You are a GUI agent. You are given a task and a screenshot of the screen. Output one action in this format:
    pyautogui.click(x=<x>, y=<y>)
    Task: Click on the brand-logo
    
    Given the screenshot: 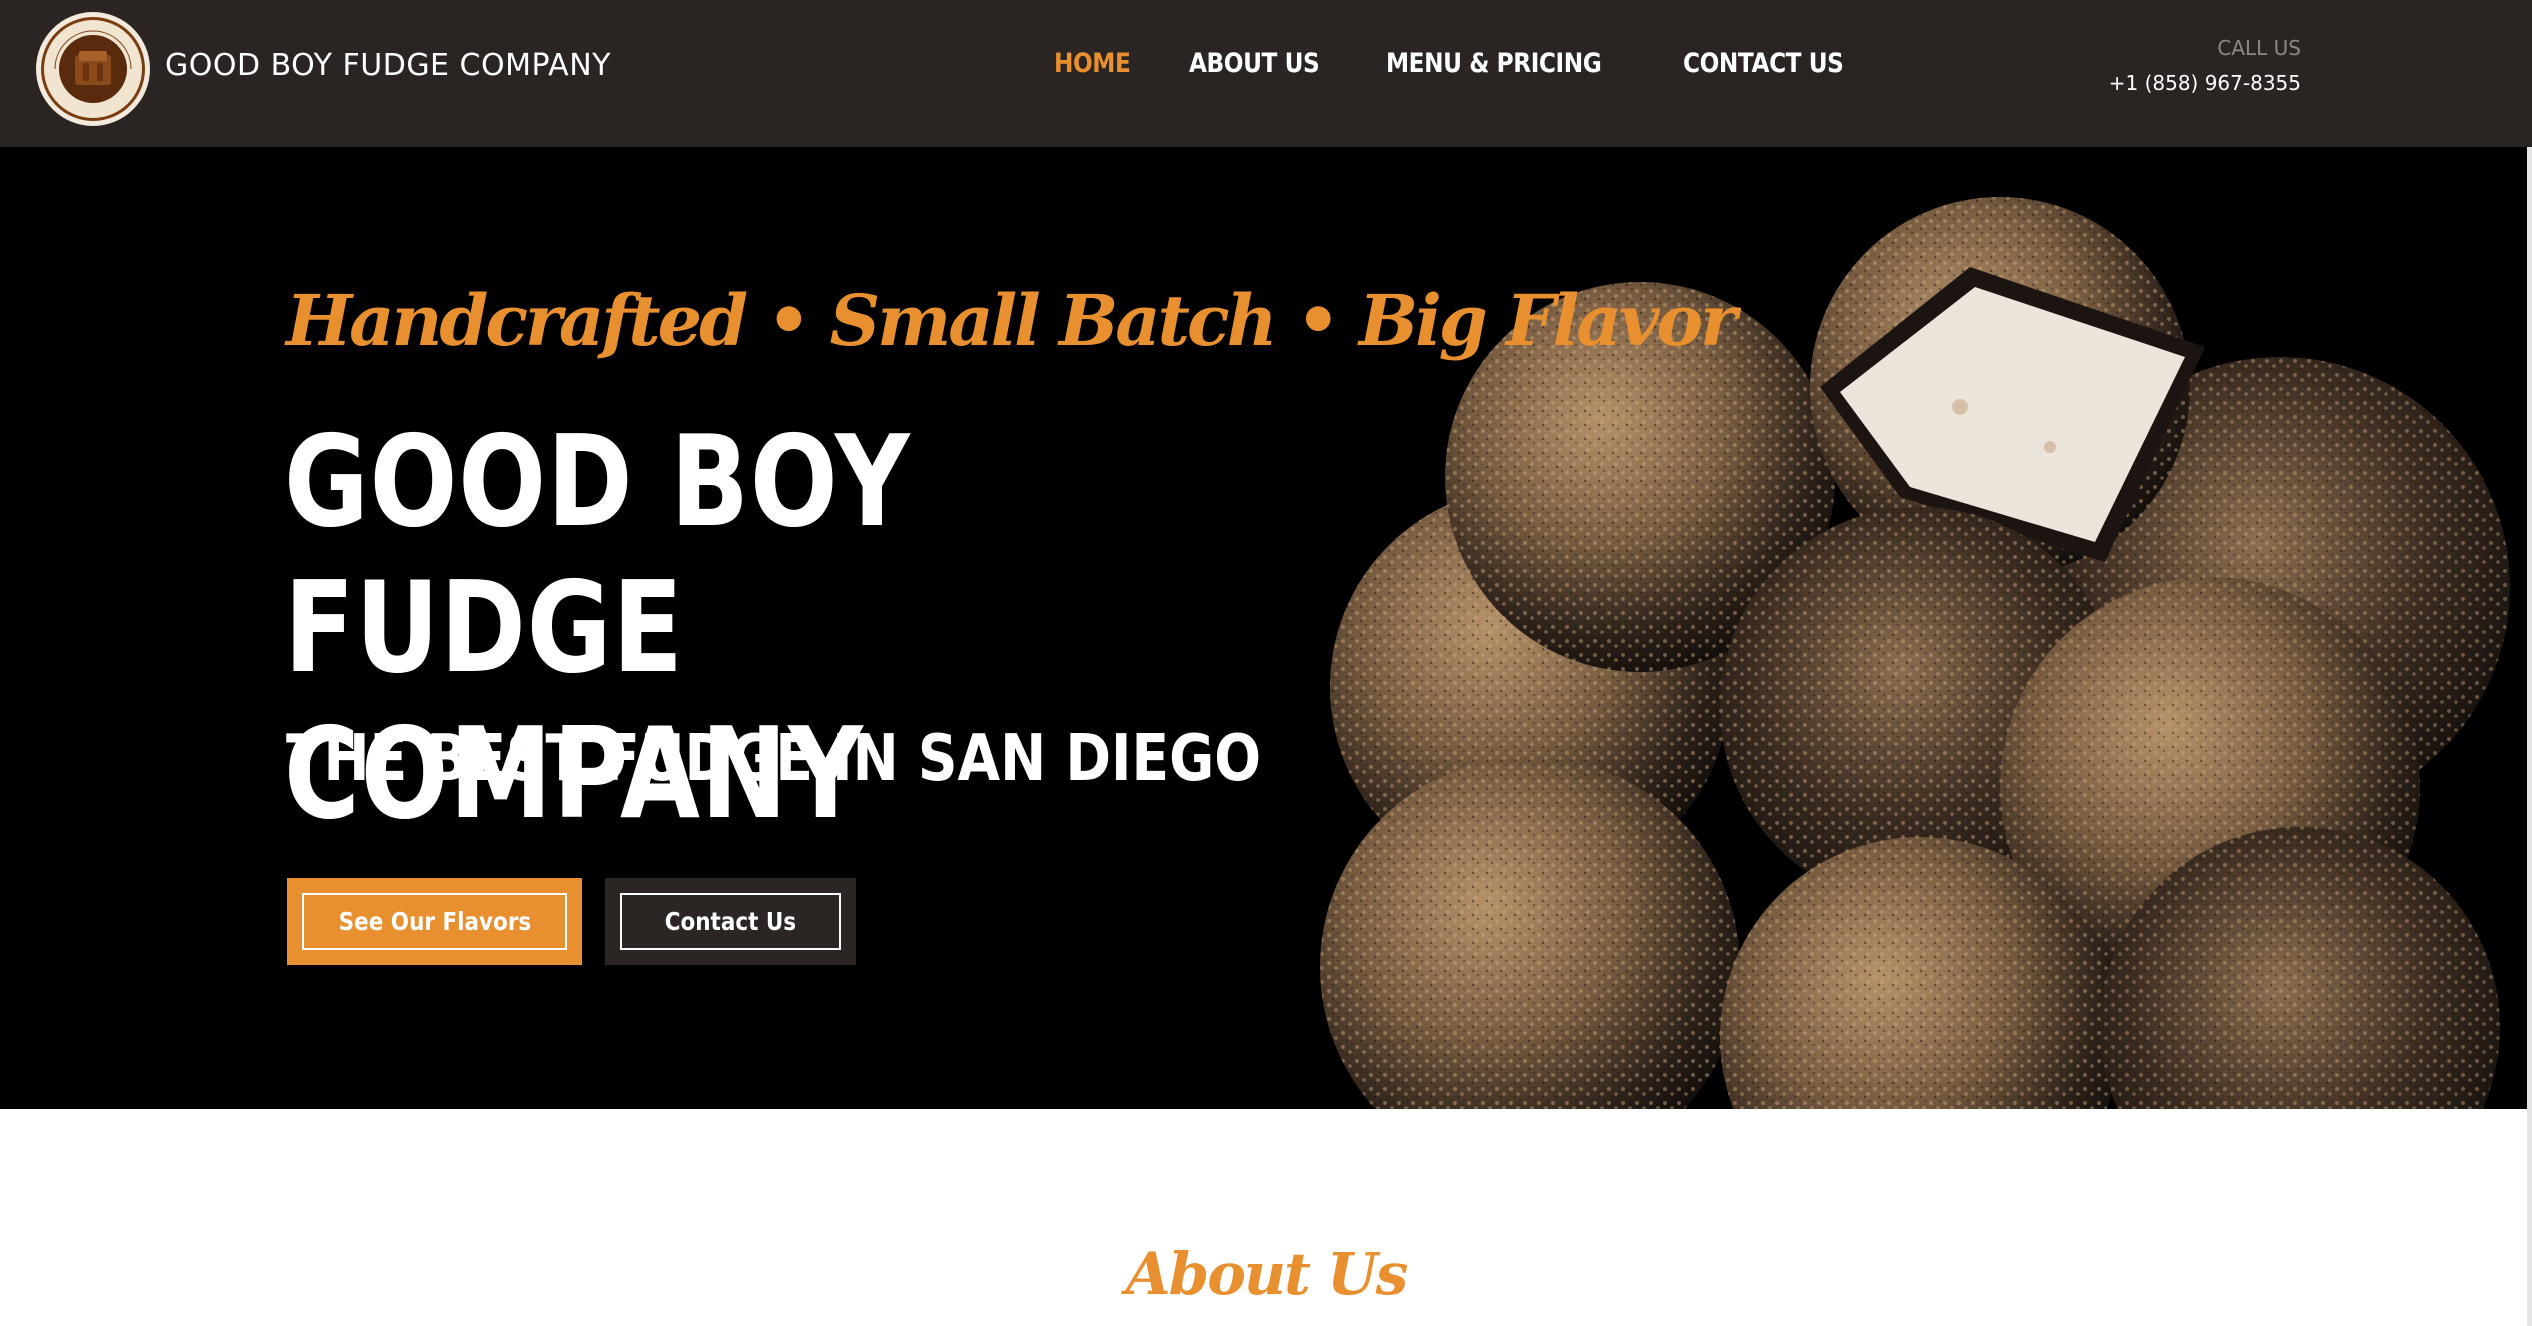 What is the action you would take?
    pyautogui.click(x=93, y=69)
    